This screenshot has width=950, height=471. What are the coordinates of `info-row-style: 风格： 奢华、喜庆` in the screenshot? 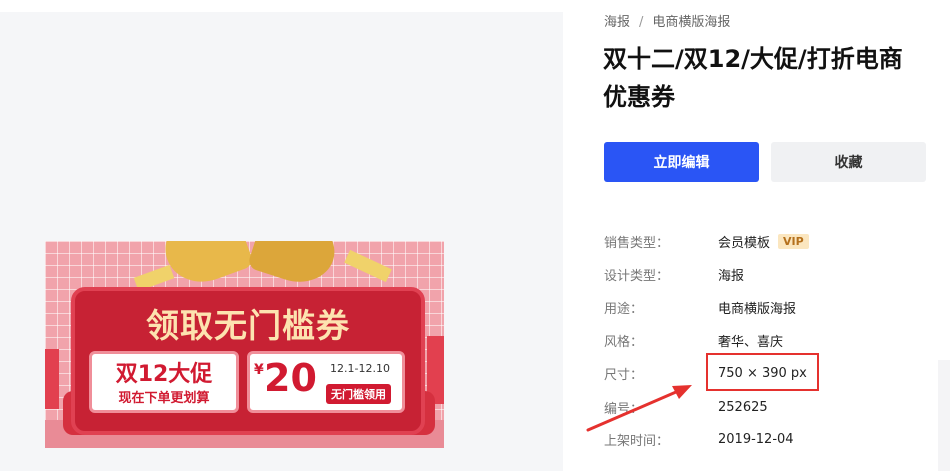 It's located at (693, 340).